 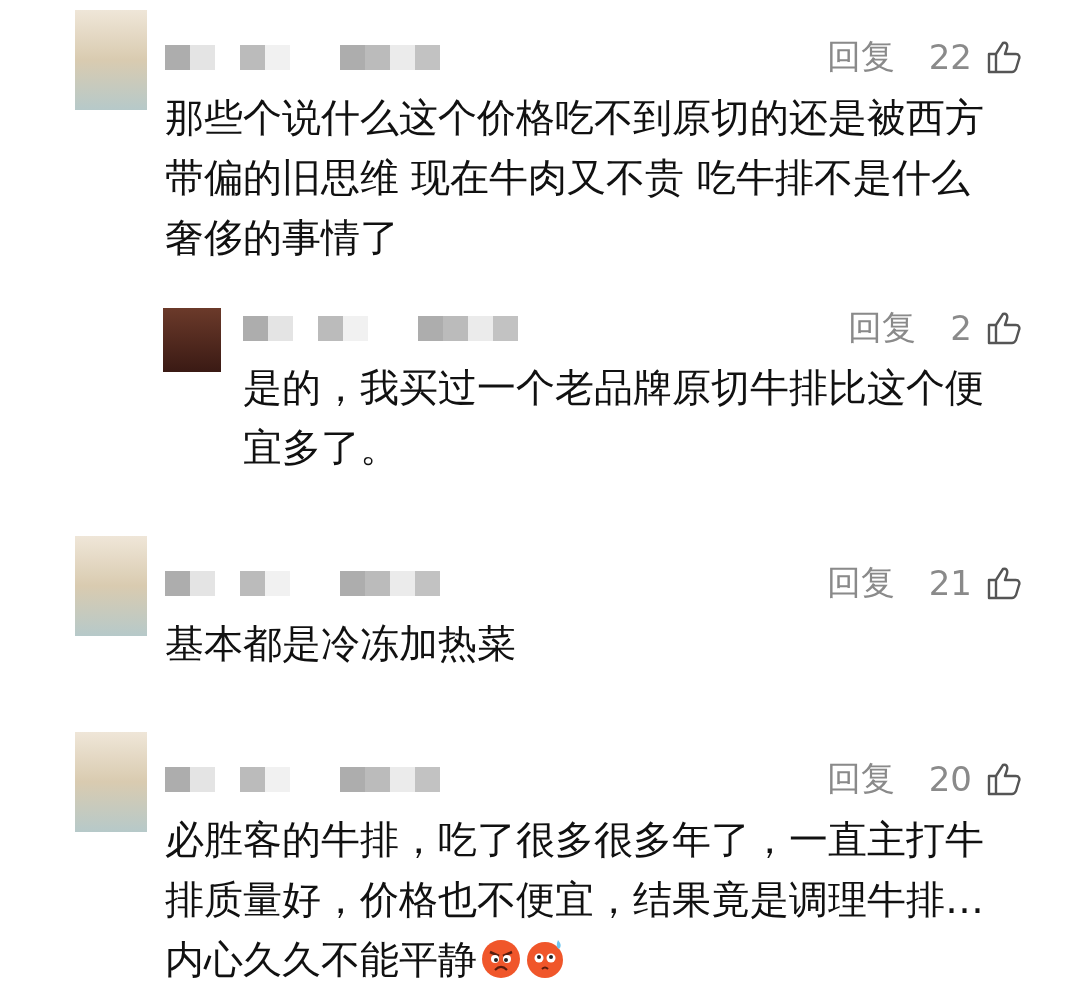 What do you see at coordinates (950, 57) in the screenshot?
I see `like-count: 22` at bounding box center [950, 57].